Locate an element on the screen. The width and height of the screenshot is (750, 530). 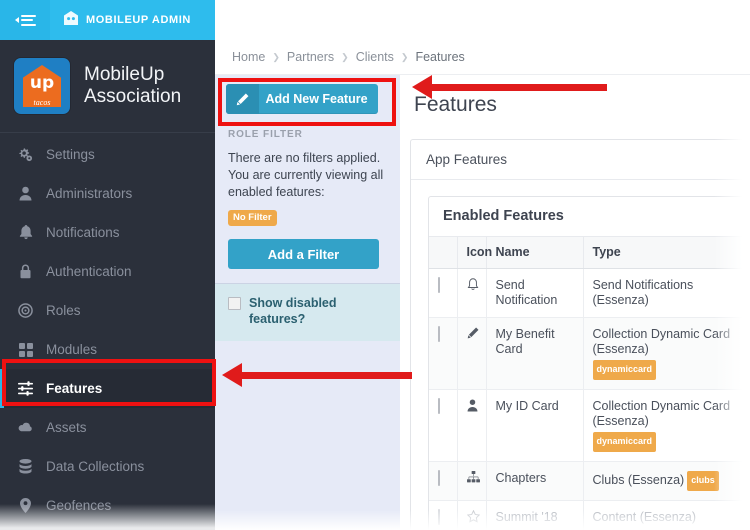
sidebar-item-authentication: Authentication is located at coordinates (107, 271).